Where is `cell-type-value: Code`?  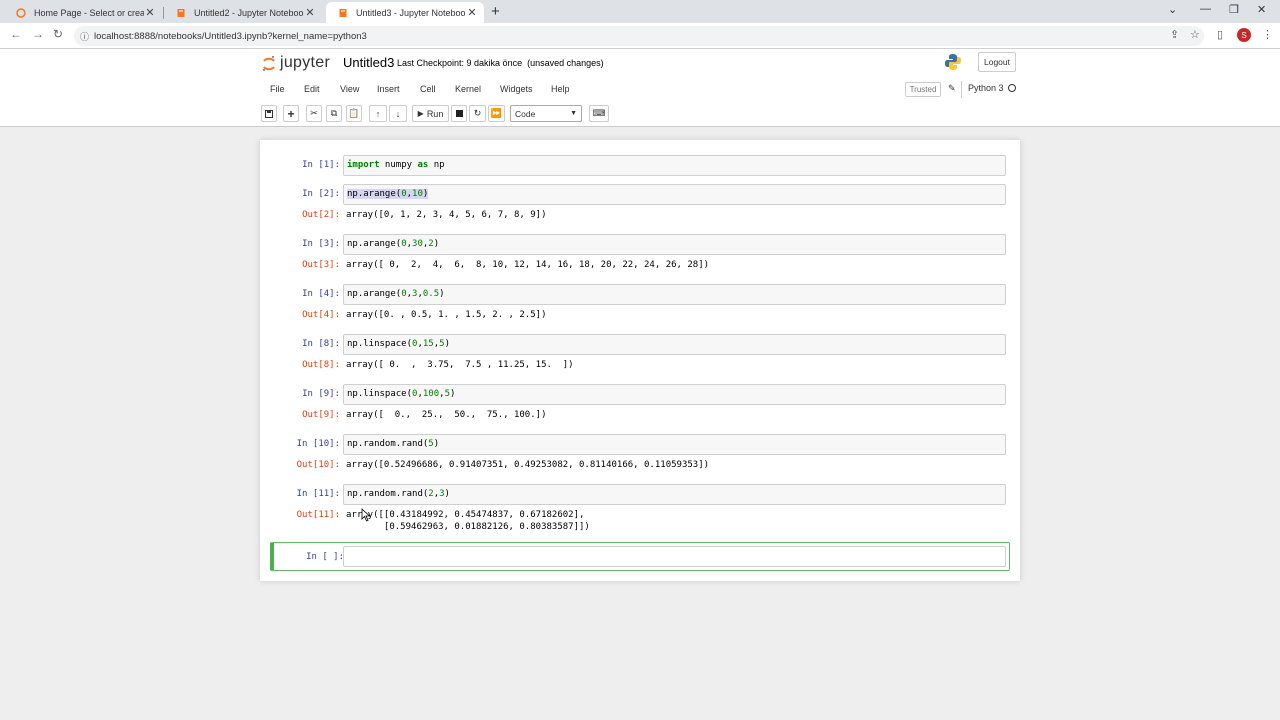 cell-type-value: Code is located at coordinates (525, 113).